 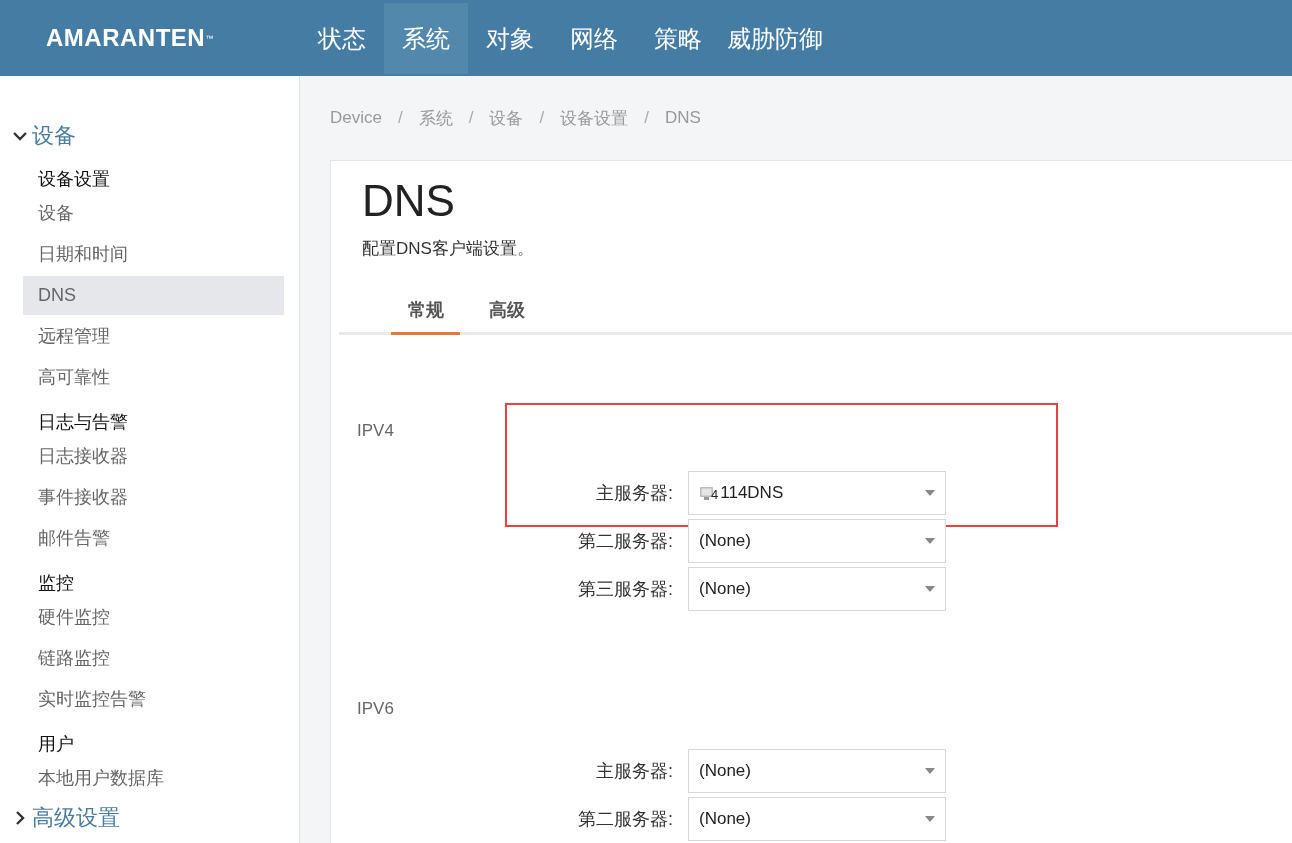 What do you see at coordinates (342, 38) in the screenshot?
I see `nav-tab: 状态` at bounding box center [342, 38].